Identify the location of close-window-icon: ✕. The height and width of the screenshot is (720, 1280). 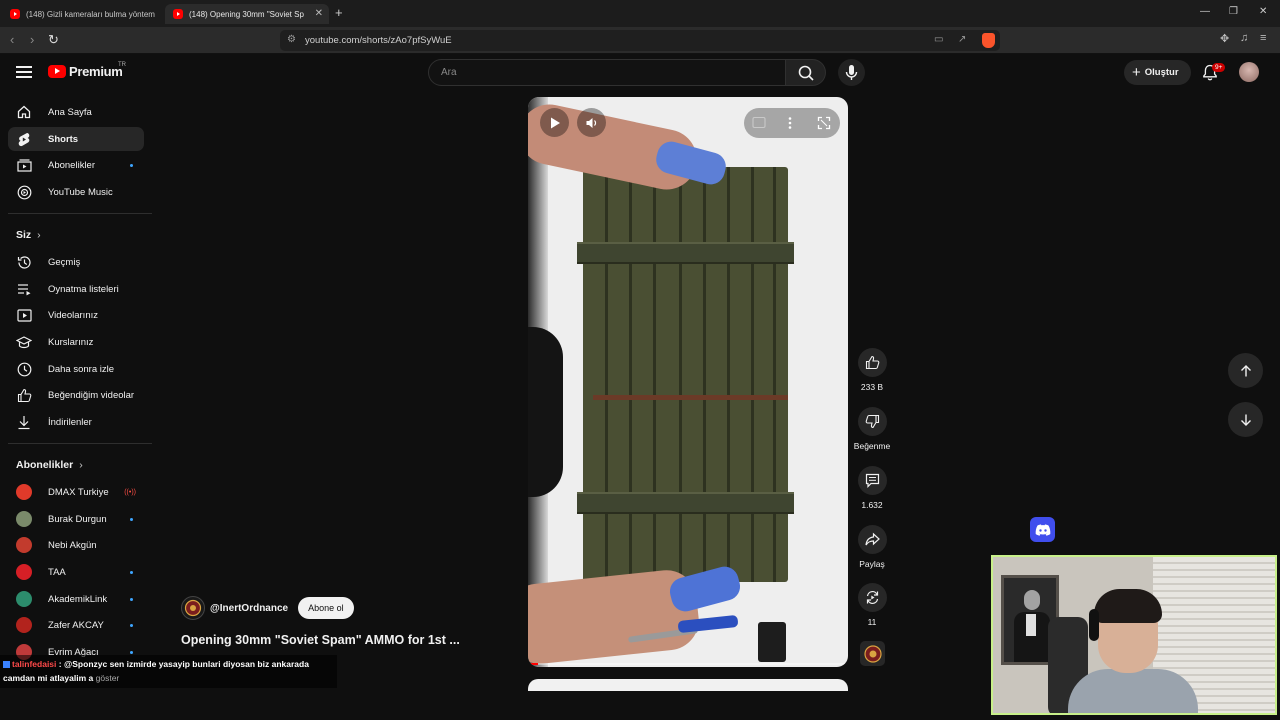
(1263, 11).